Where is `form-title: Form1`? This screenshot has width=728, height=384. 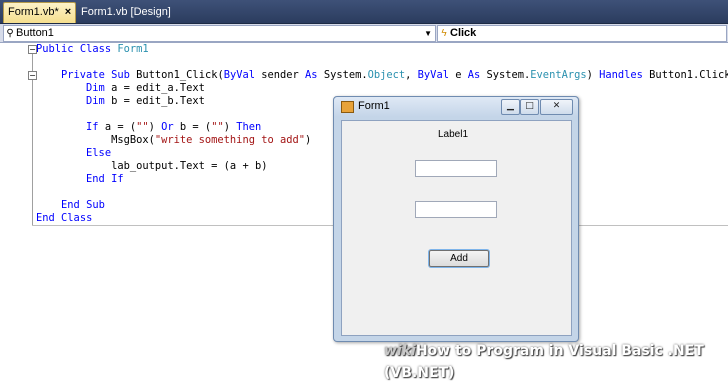 form-title: Form1 is located at coordinates (374, 106).